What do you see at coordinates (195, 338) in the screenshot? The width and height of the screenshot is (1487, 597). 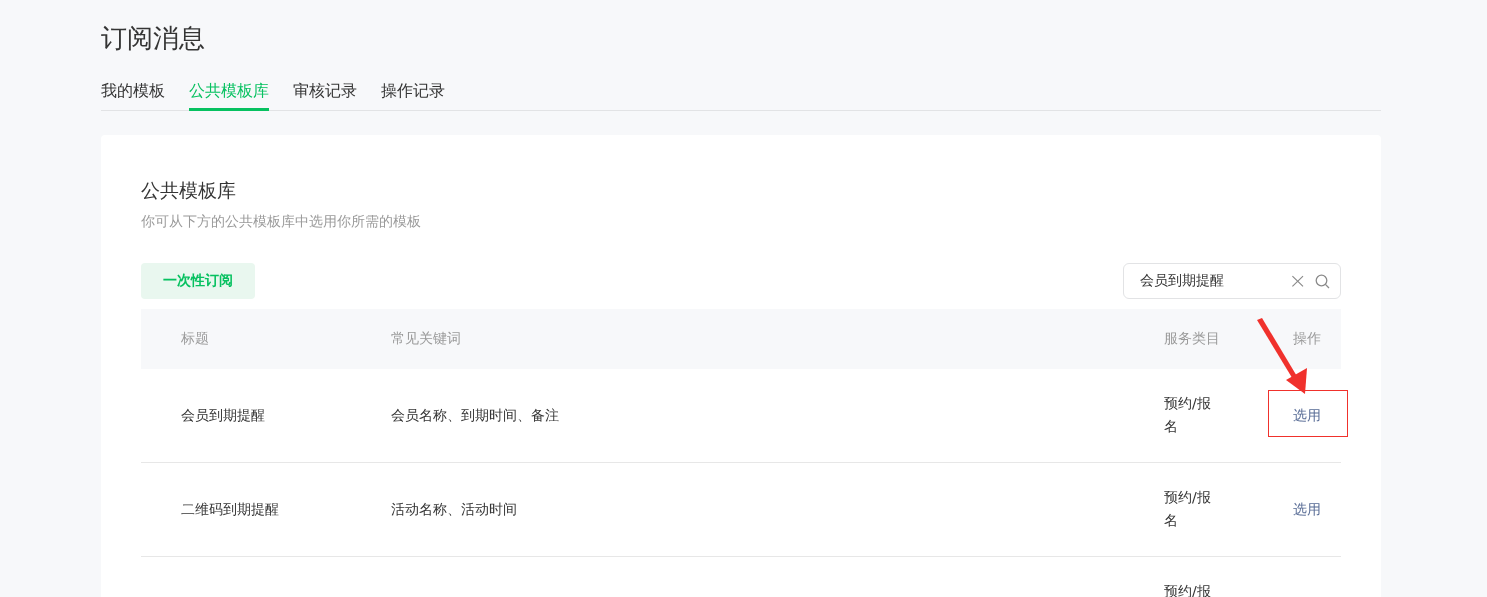 I see `column-header: 标题` at bounding box center [195, 338].